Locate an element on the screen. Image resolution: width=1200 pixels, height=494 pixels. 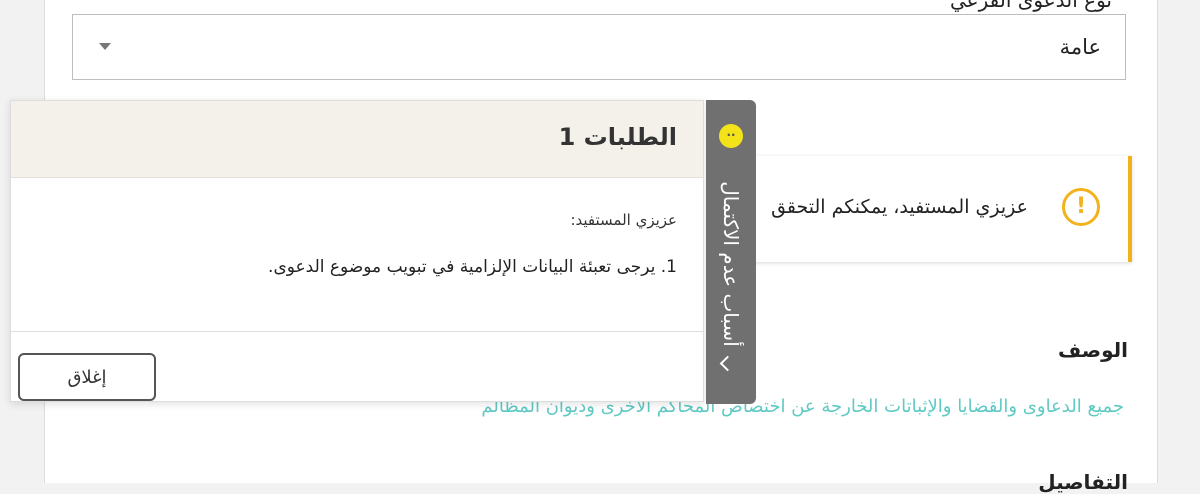
subtype-select: عامة is located at coordinates (599, 47).